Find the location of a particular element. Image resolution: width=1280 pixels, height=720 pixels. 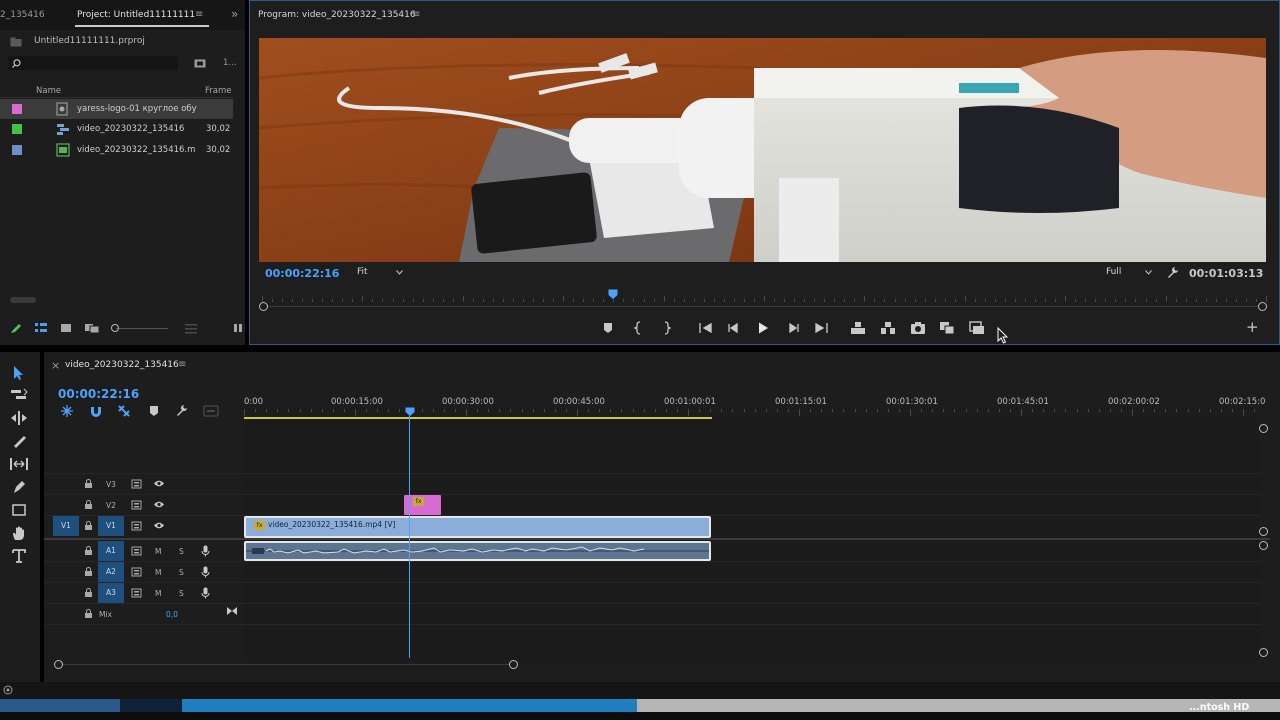

sort-icon is located at coordinates (191, 328).